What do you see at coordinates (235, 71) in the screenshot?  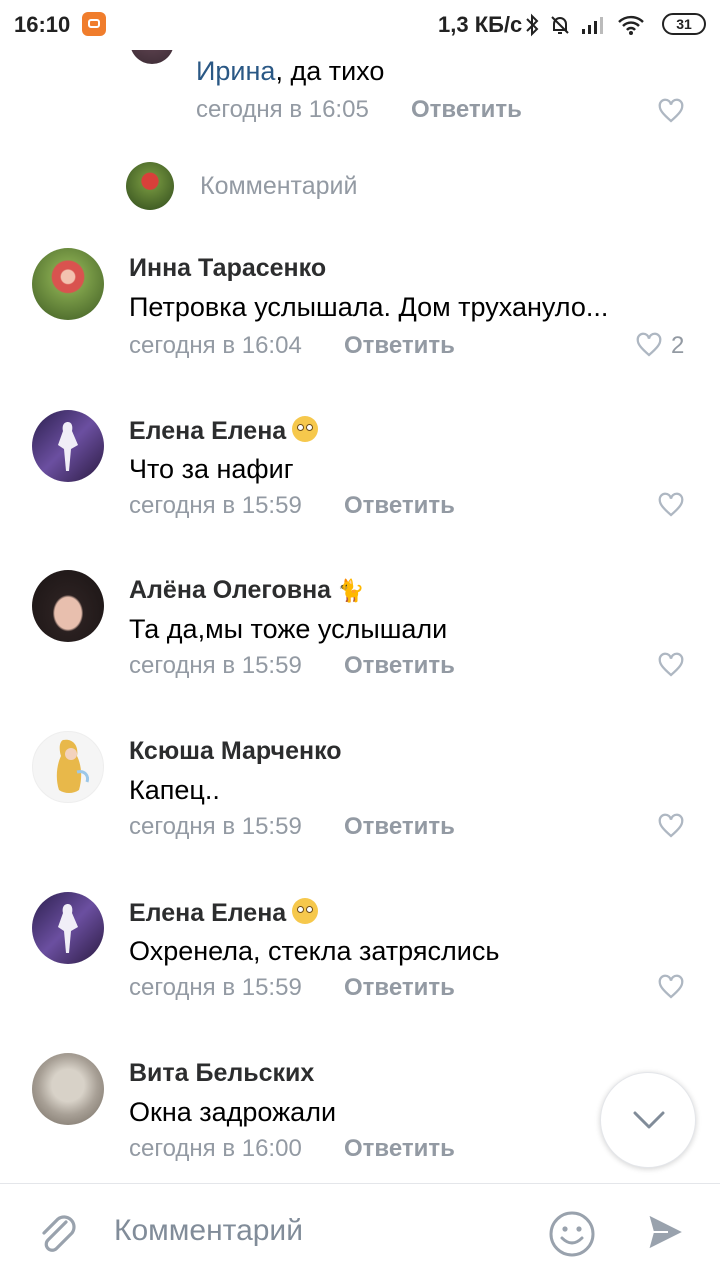 I see `mention-link: Ирина` at bounding box center [235, 71].